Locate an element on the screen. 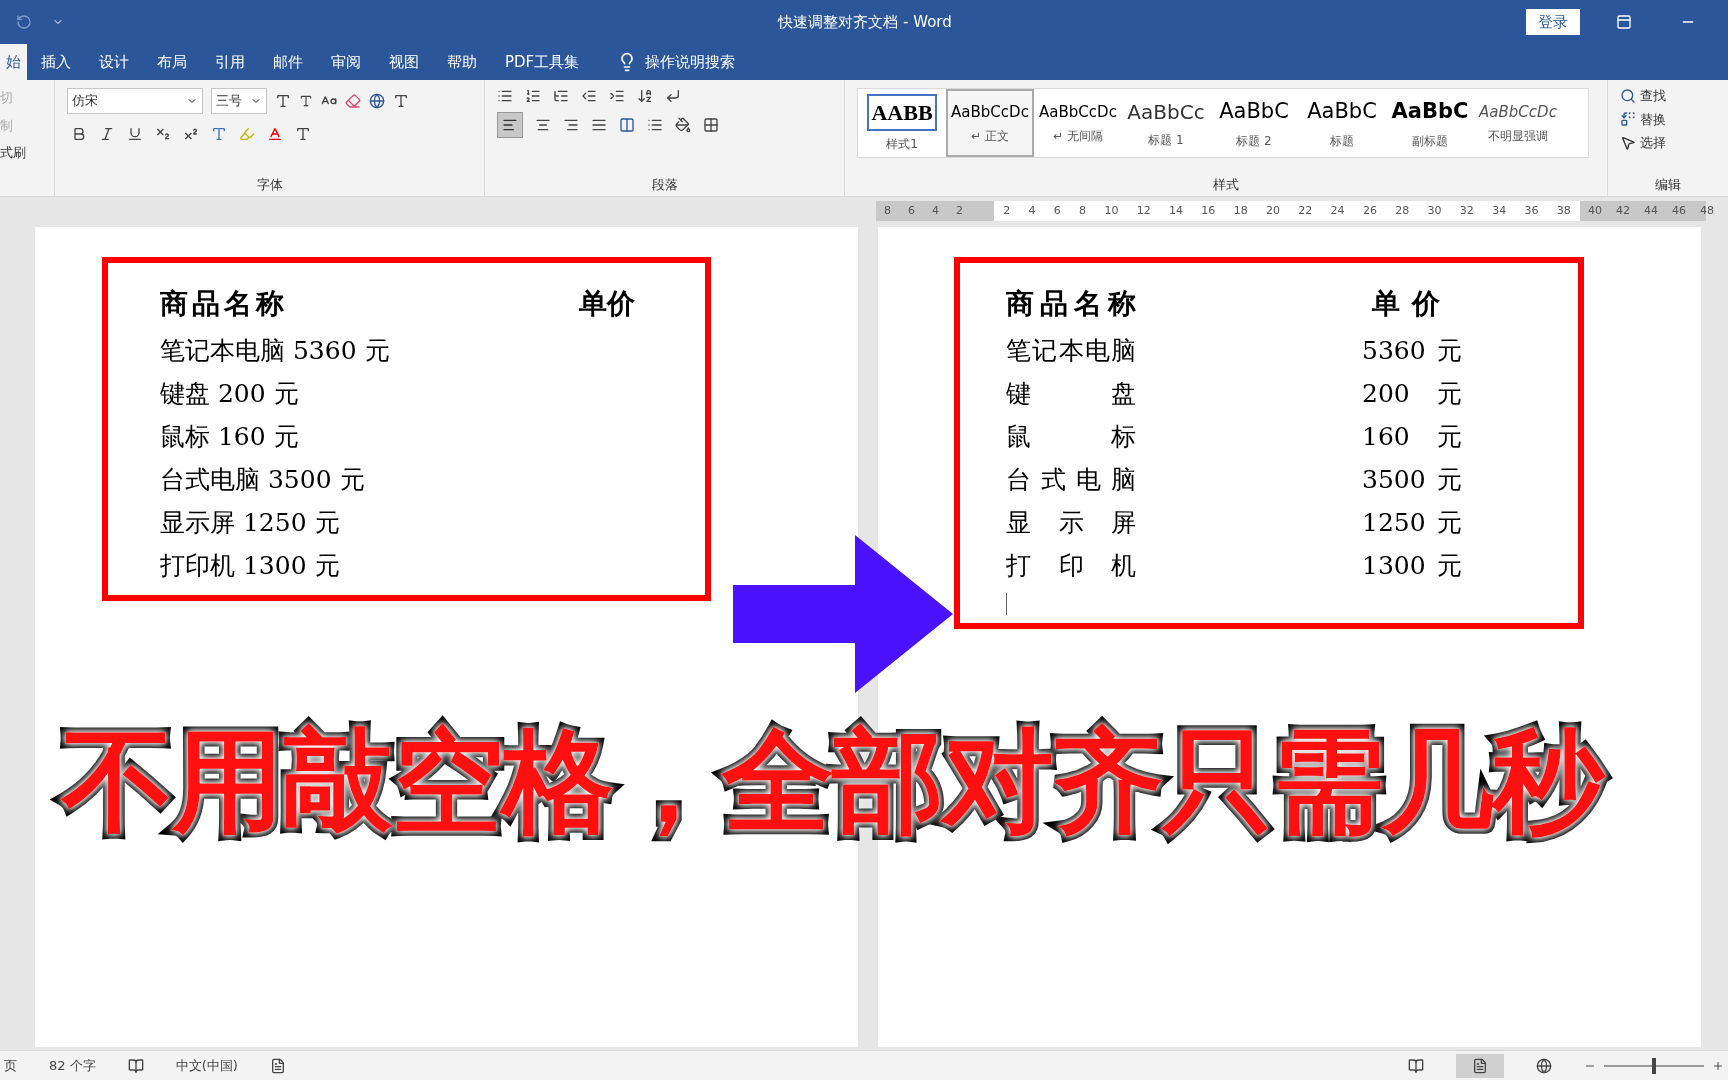  clipboard-command: 式刷 is located at coordinates (27, 153).